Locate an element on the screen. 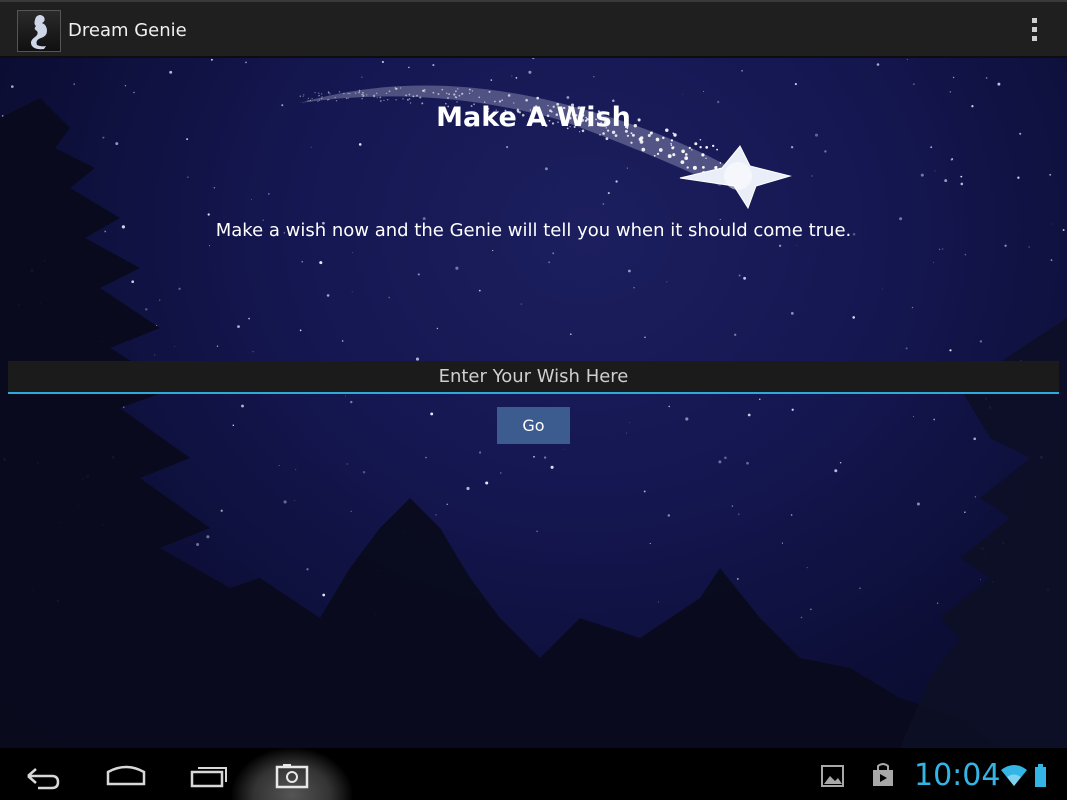 Image resolution: width=1067 pixels, height=800 pixels. battery-icon is located at coordinates (1040, 775).